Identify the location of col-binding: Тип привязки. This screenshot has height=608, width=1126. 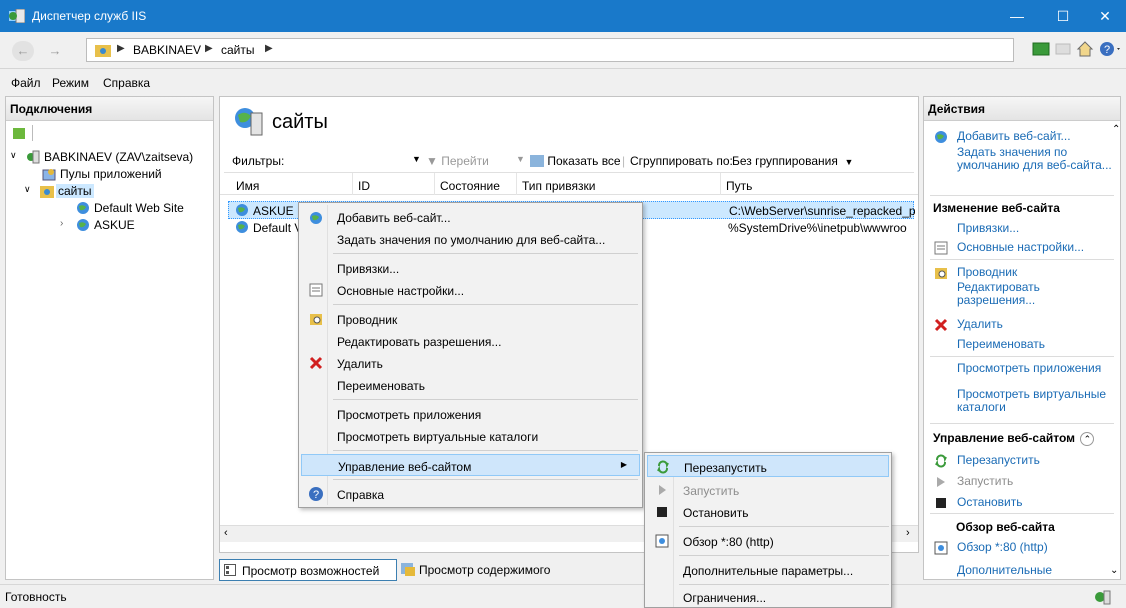
(558, 186).